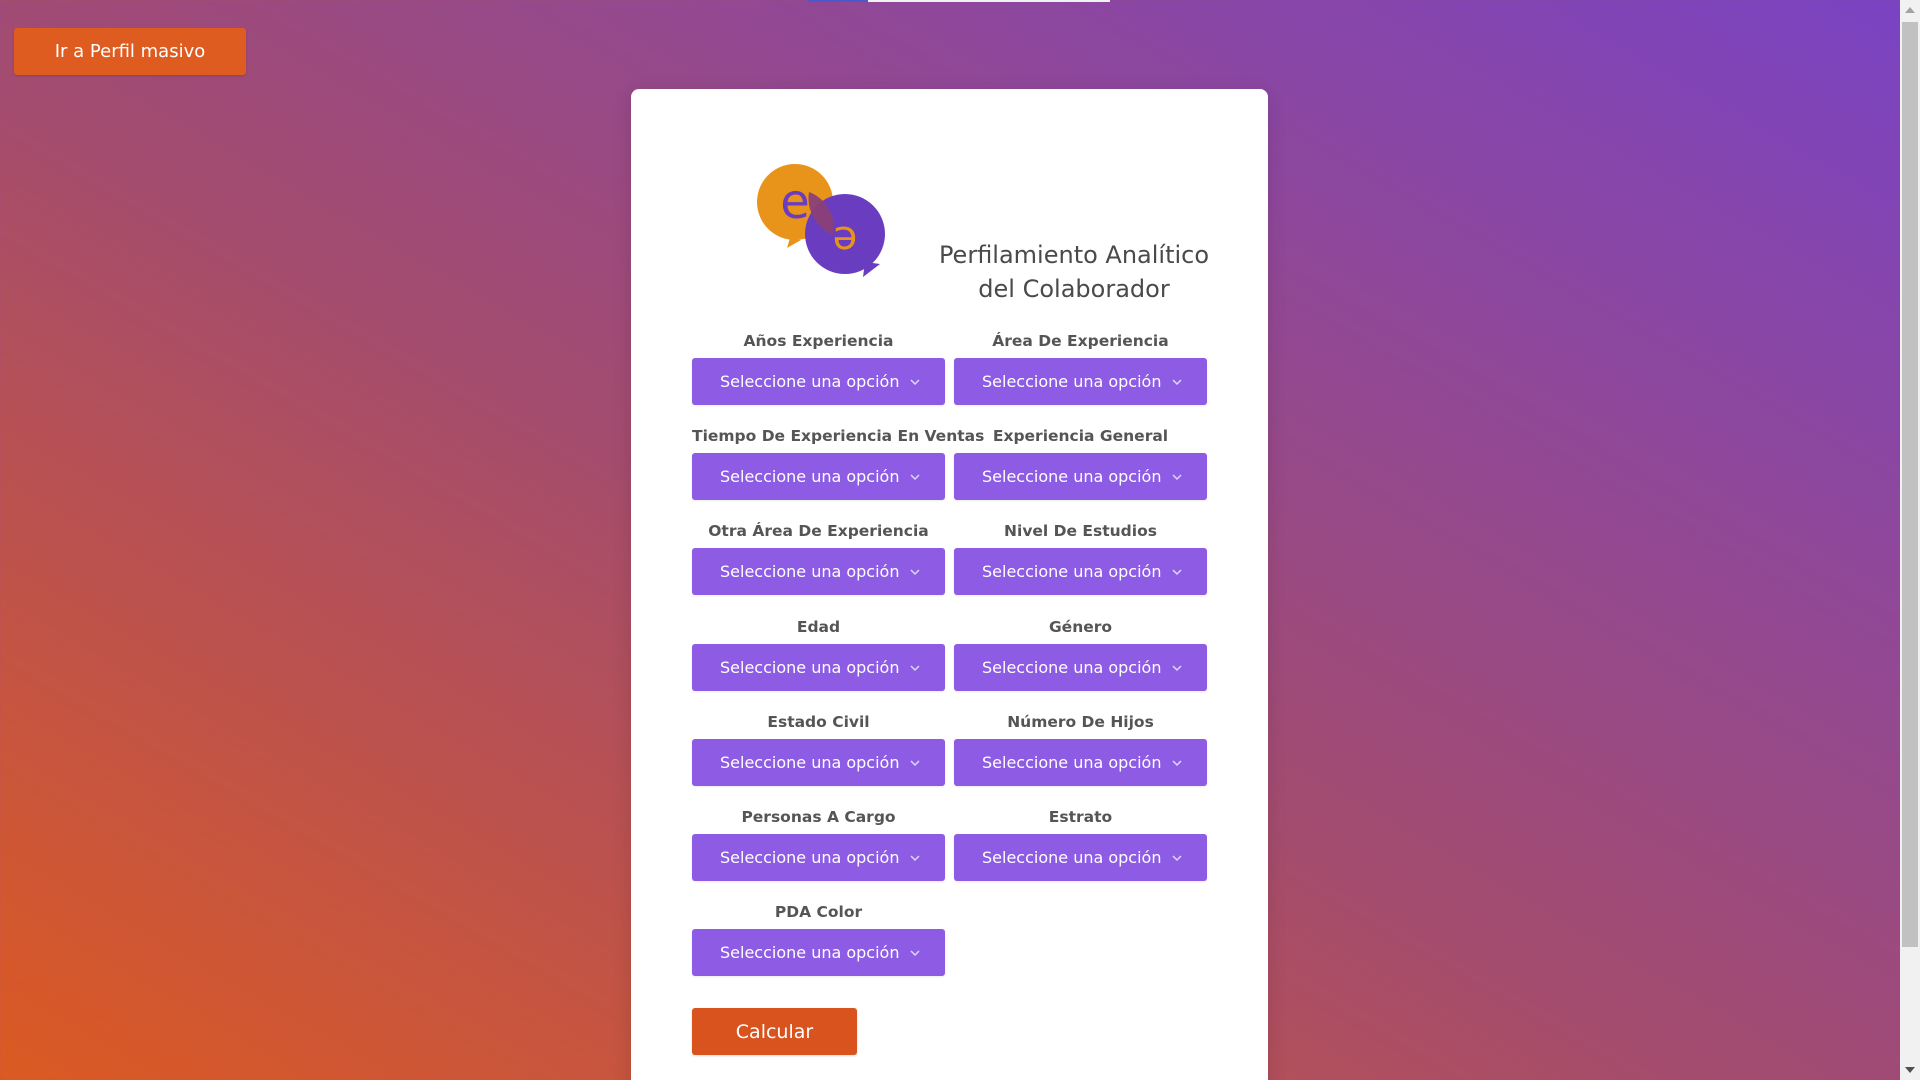  What do you see at coordinates (795, 202) in the screenshot?
I see `logo-letter-e-purple: e` at bounding box center [795, 202].